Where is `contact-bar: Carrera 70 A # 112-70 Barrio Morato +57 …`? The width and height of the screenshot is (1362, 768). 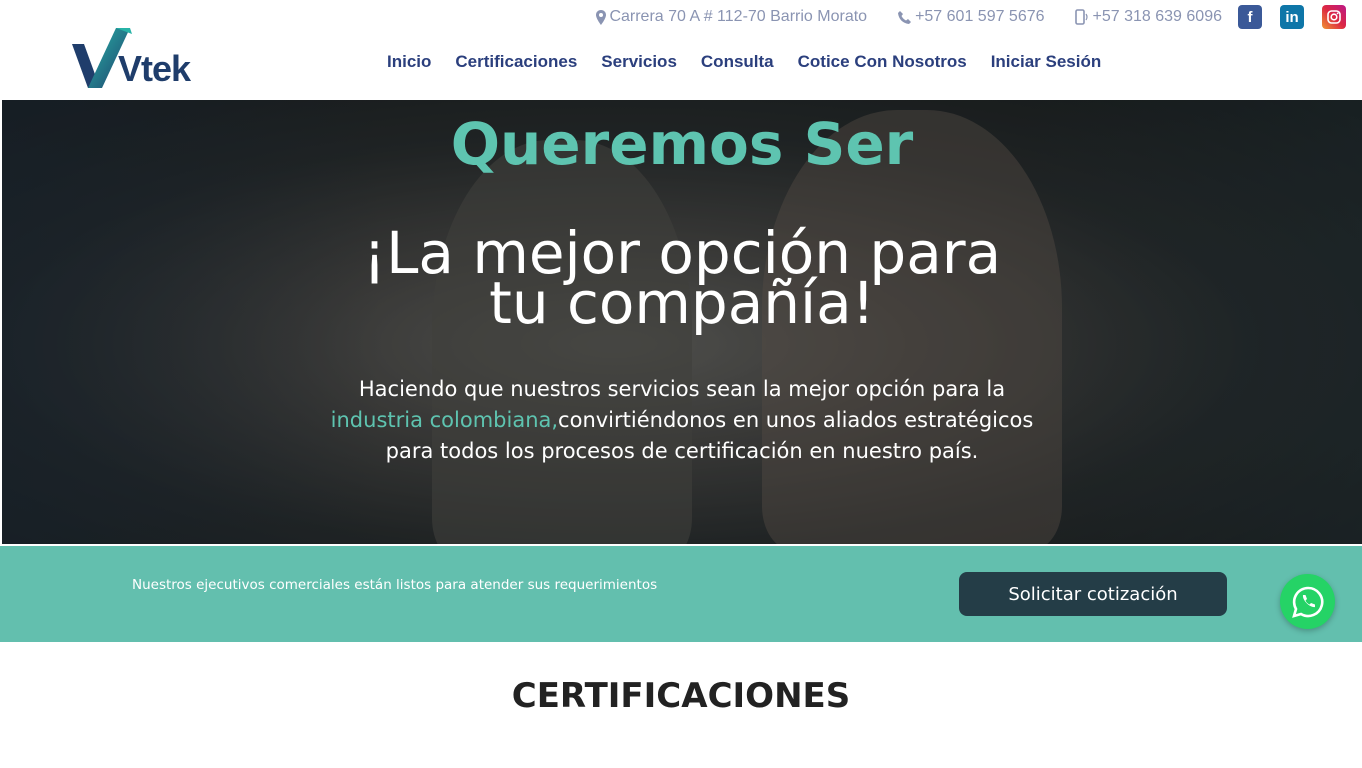 contact-bar: Carrera 70 A # 112-70 Barrio Morato +57 … is located at coordinates (971, 17).